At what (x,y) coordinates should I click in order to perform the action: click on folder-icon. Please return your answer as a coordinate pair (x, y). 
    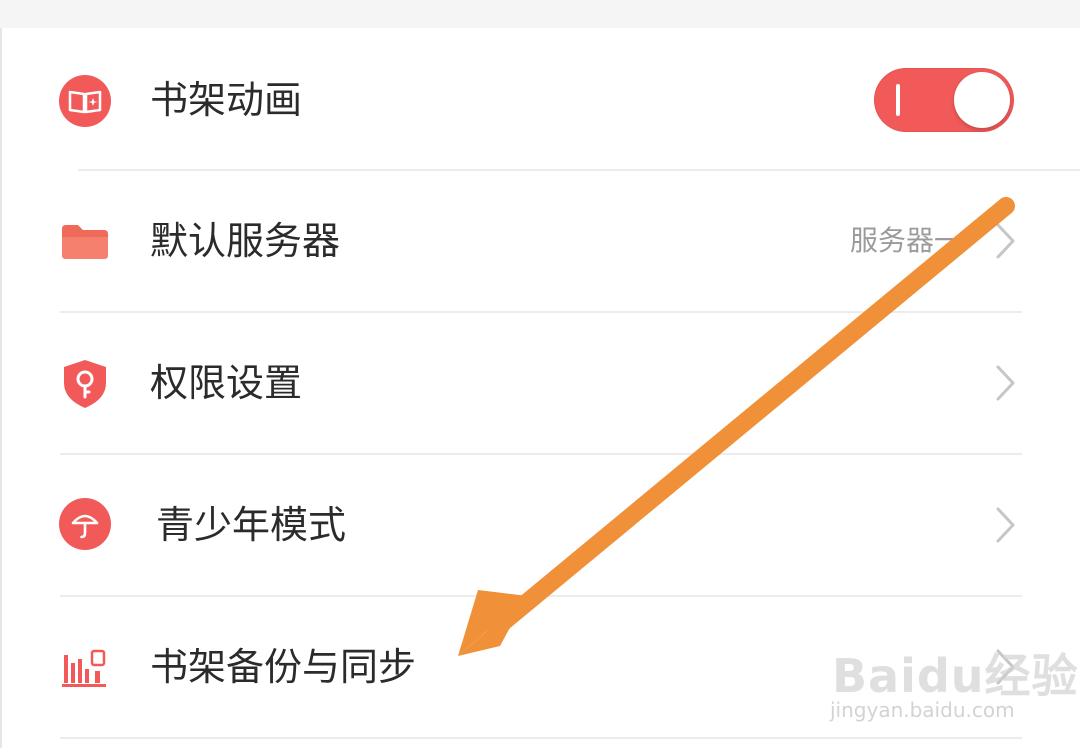
    Looking at the image, I should click on (85, 242).